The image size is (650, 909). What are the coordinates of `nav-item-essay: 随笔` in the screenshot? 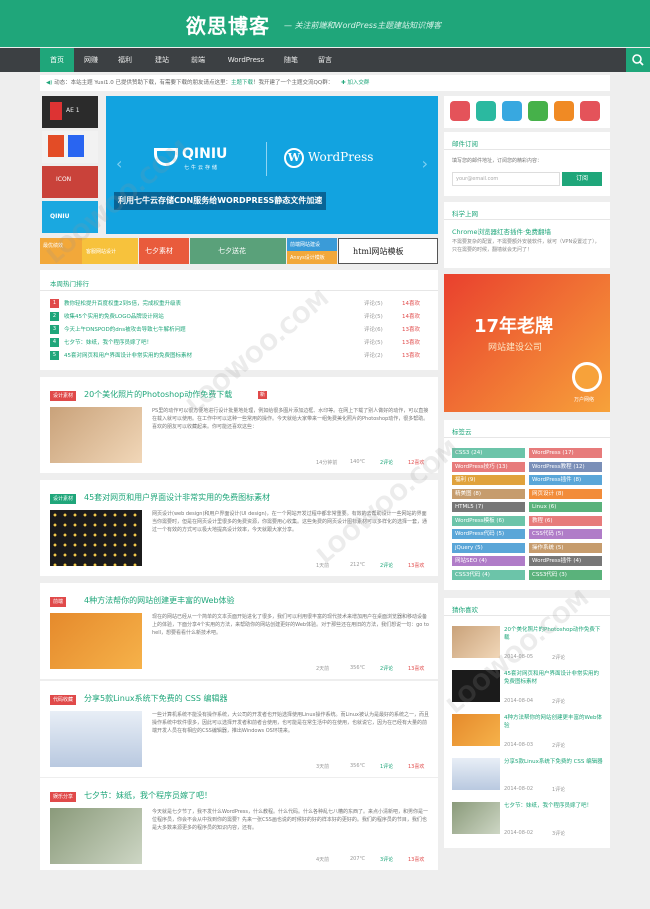 It's located at (291, 60).